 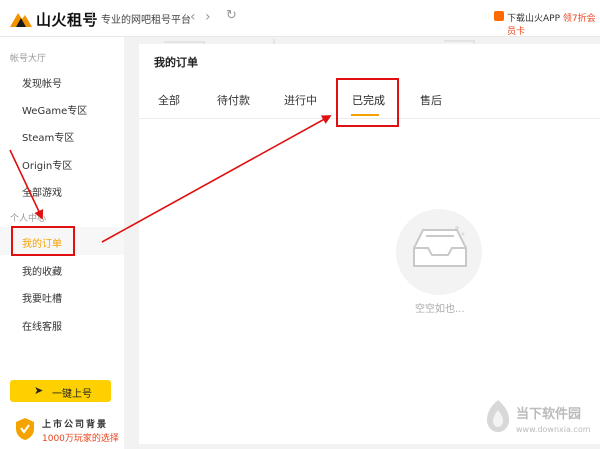 I want to click on watermark-logo-icon, so click(x=498, y=416).